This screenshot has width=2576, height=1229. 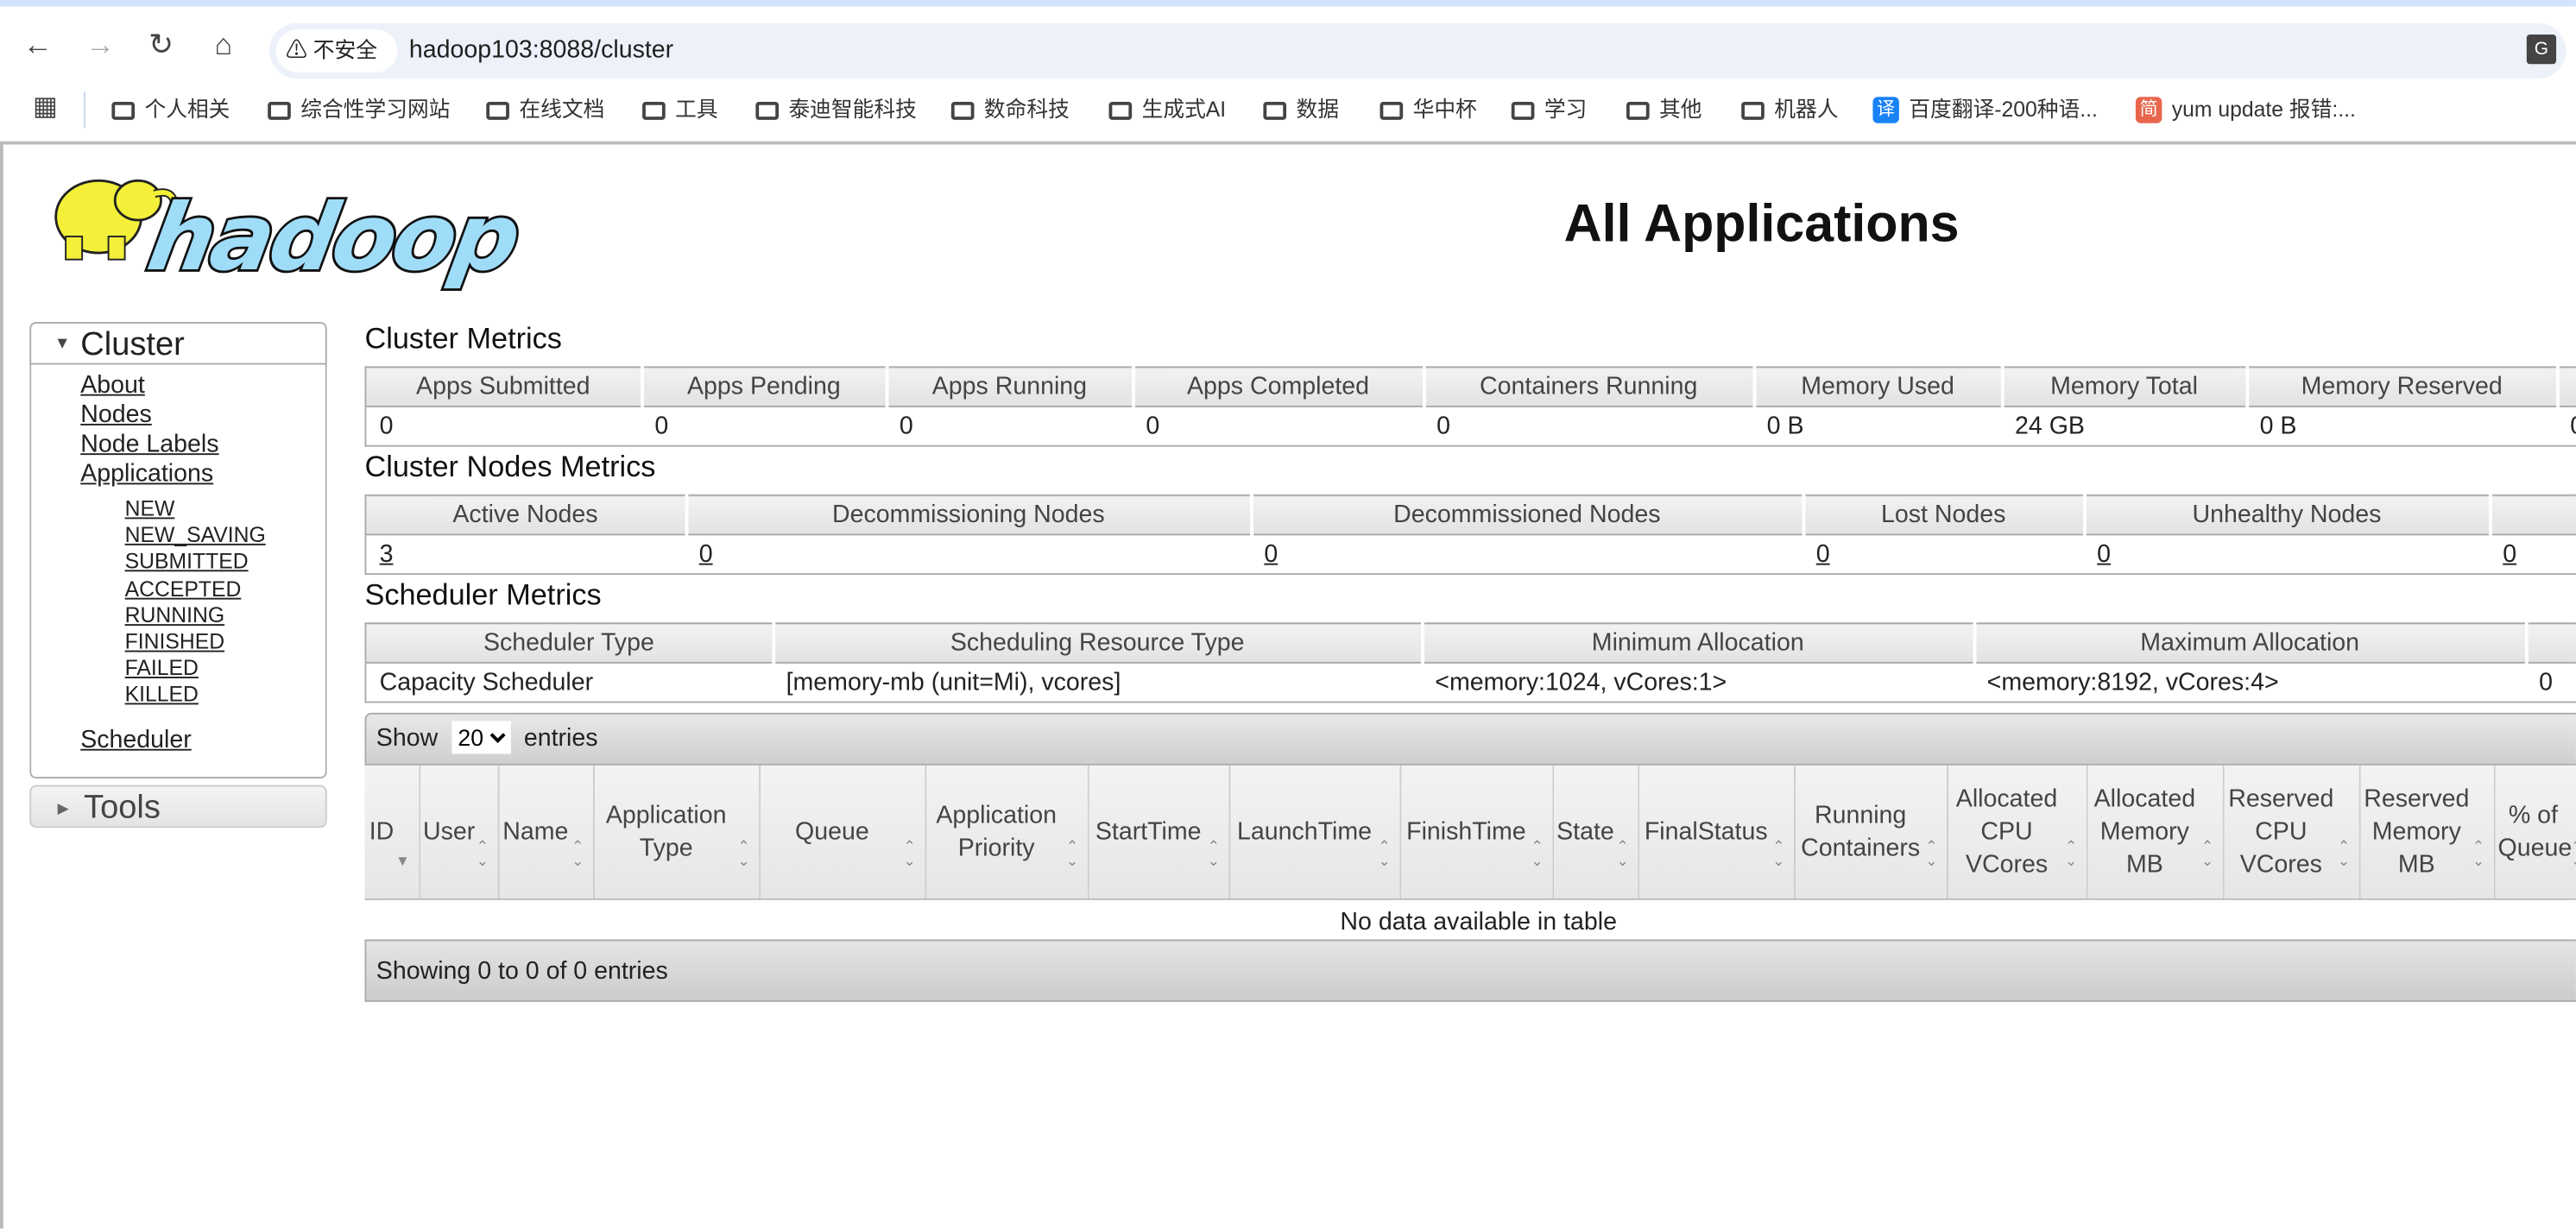 What do you see at coordinates (2426, 833) in the screenshot?
I see `column-header-reserved-memory-mb: Reserved Memory MB ⌃ ⌄` at bounding box center [2426, 833].